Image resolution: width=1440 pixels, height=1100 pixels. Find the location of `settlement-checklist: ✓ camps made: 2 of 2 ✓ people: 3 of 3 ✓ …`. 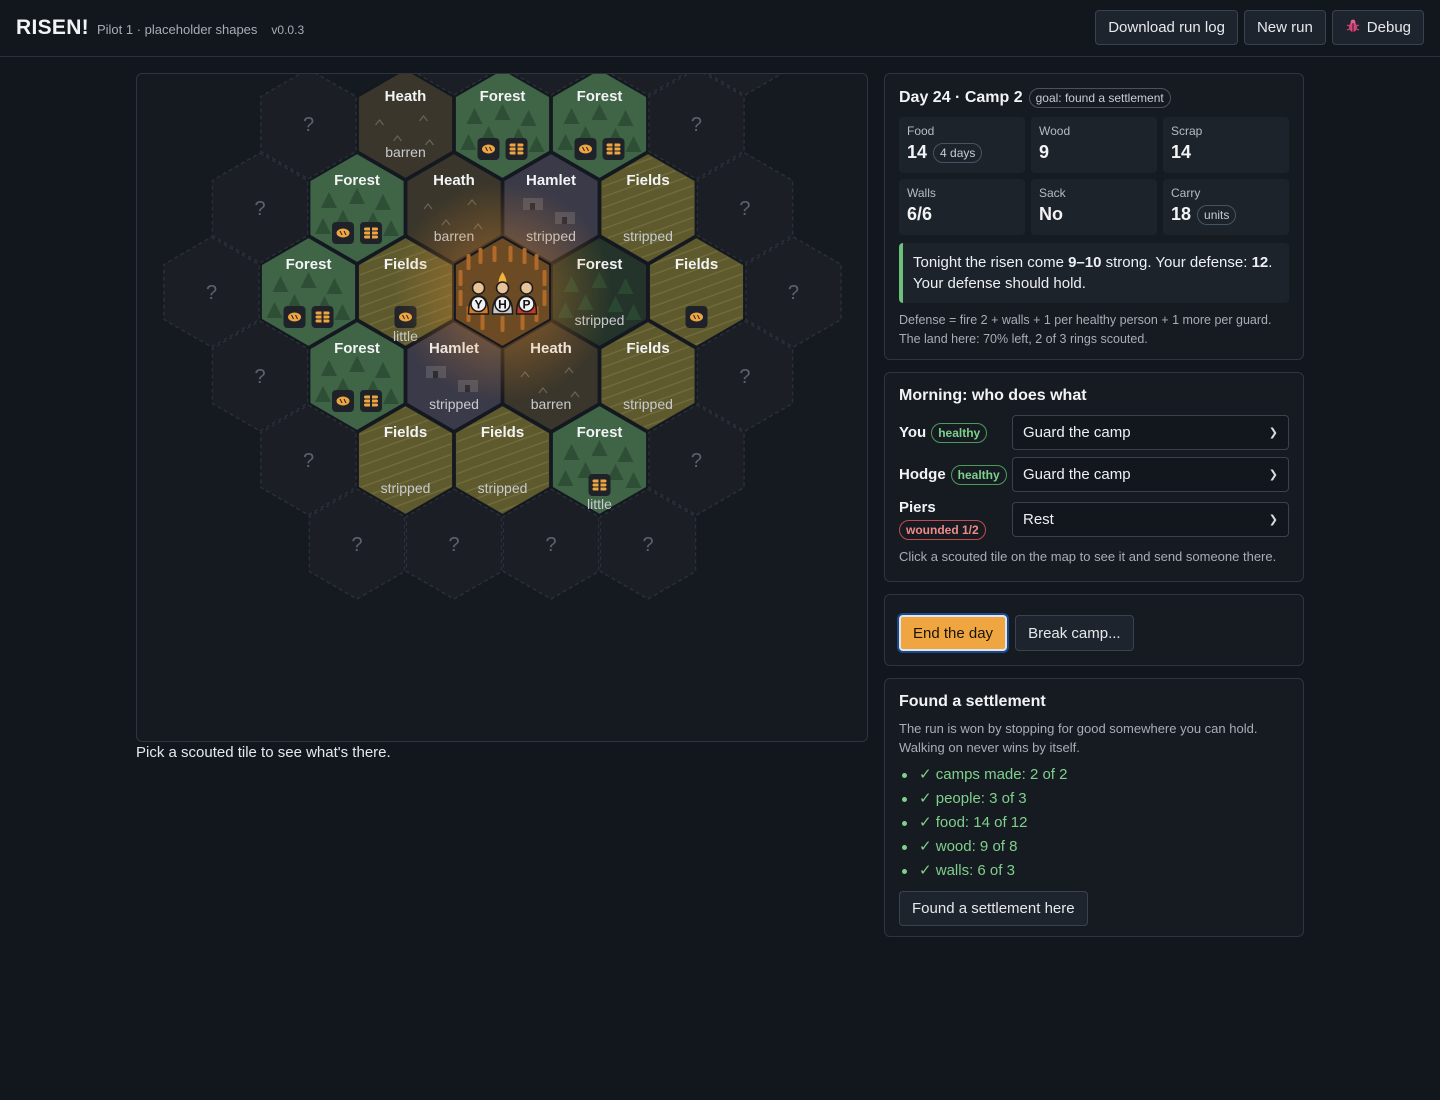

settlement-checklist: ✓ camps made: 2 of 2 ✓ people: 3 of 3 ✓ … is located at coordinates (1094, 823).